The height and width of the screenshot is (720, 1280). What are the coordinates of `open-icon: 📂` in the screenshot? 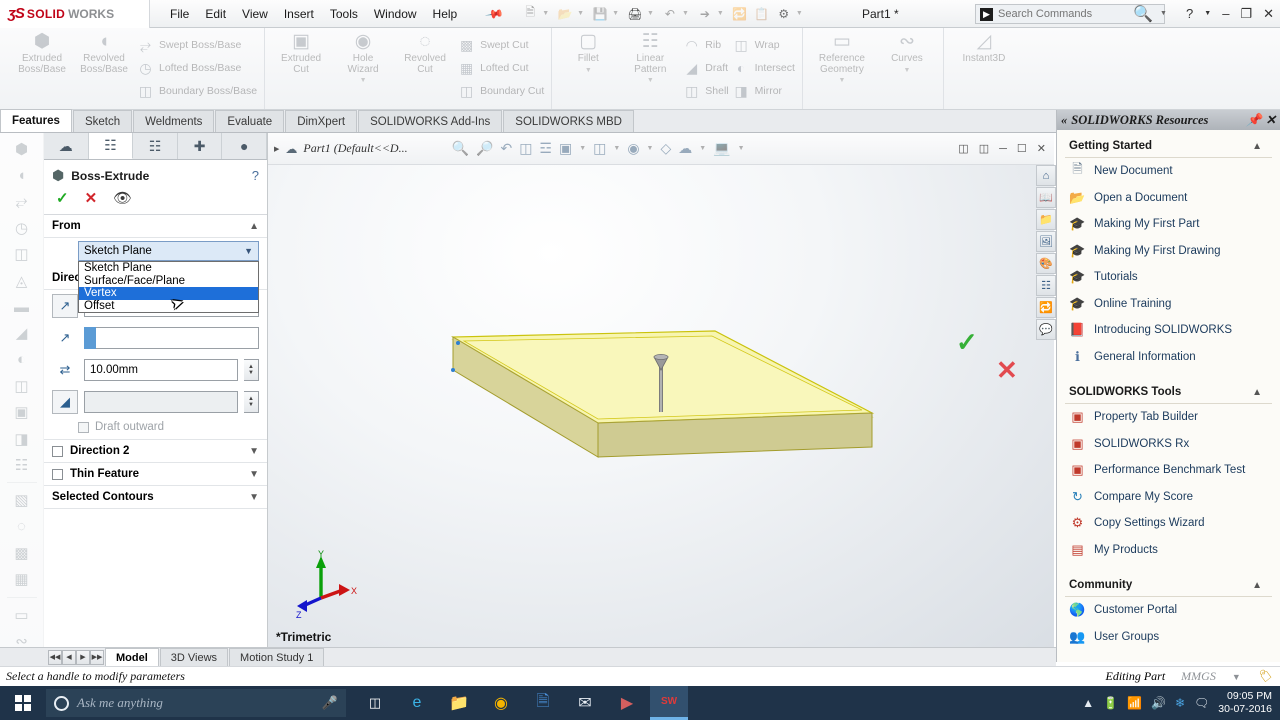 It's located at (565, 14).